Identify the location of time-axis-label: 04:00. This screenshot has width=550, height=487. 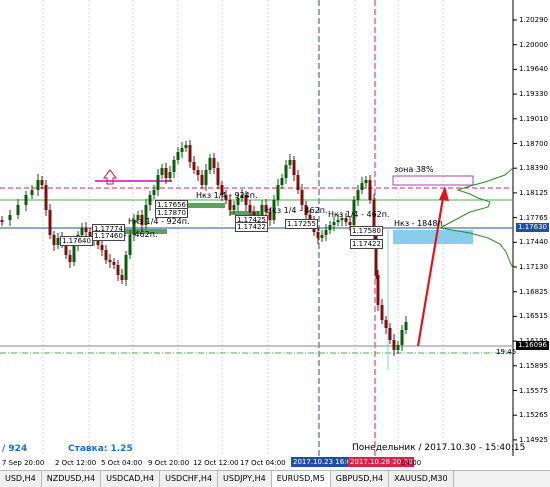
(411, 463).